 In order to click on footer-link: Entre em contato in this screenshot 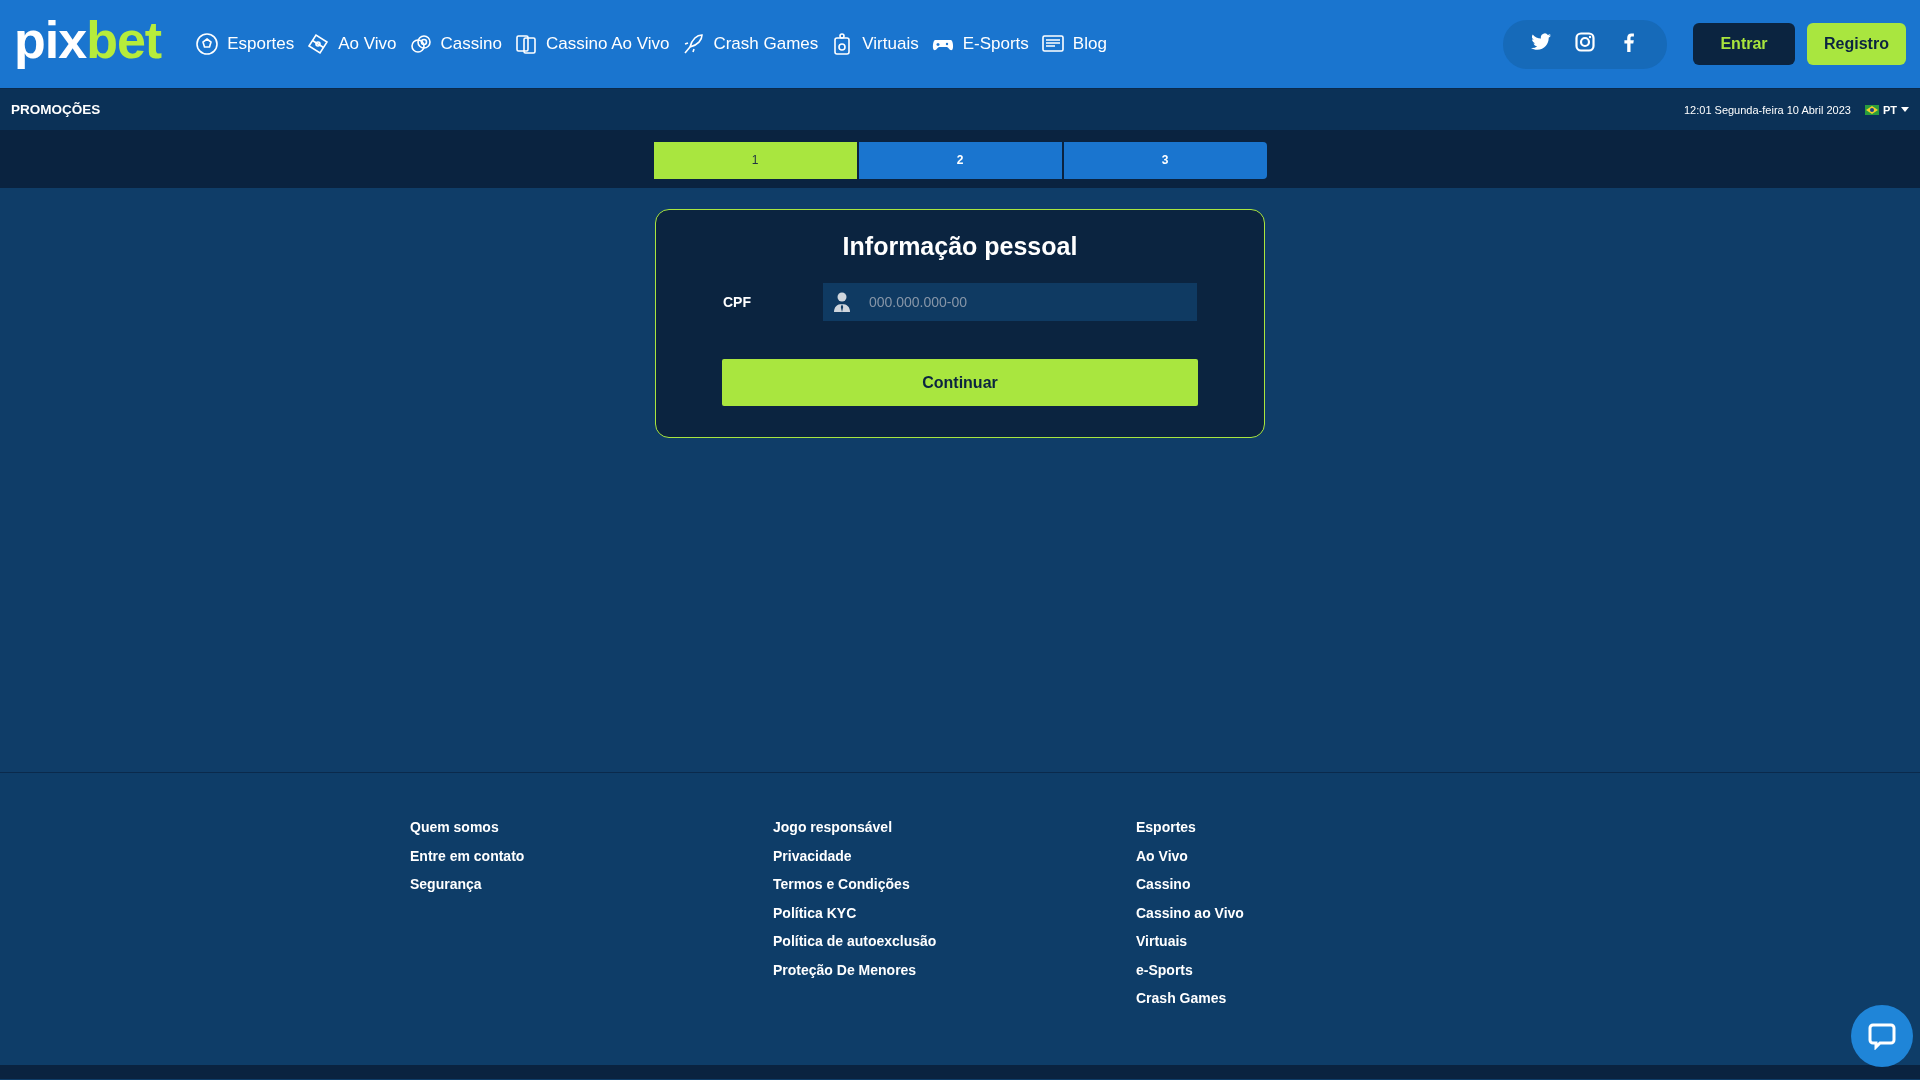, I will do `click(467, 855)`.